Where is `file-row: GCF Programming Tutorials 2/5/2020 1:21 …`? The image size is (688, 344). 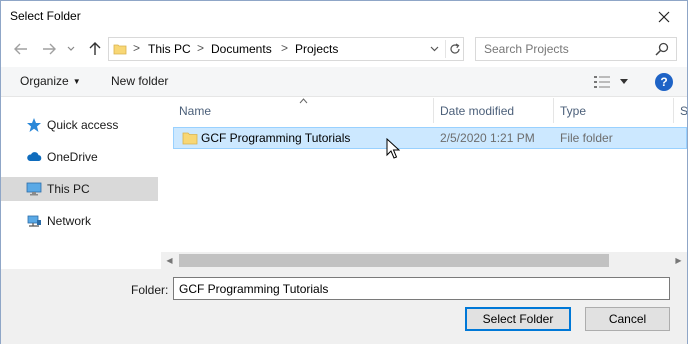
file-row: GCF Programming Tutorials 2/5/2020 1:21 … is located at coordinates (430, 138).